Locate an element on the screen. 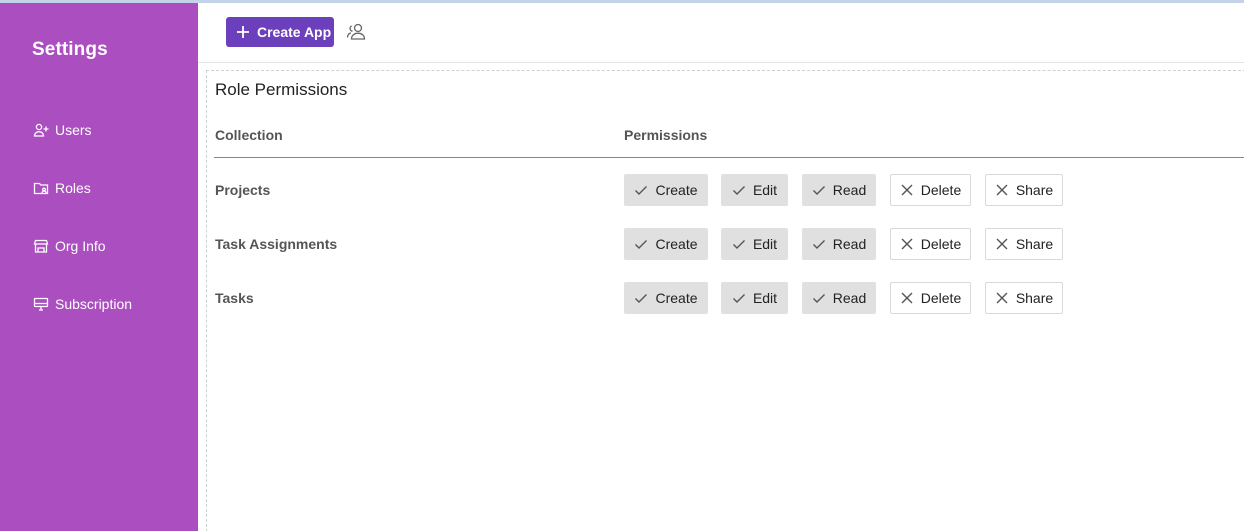  add-user-icon is located at coordinates (40, 130).